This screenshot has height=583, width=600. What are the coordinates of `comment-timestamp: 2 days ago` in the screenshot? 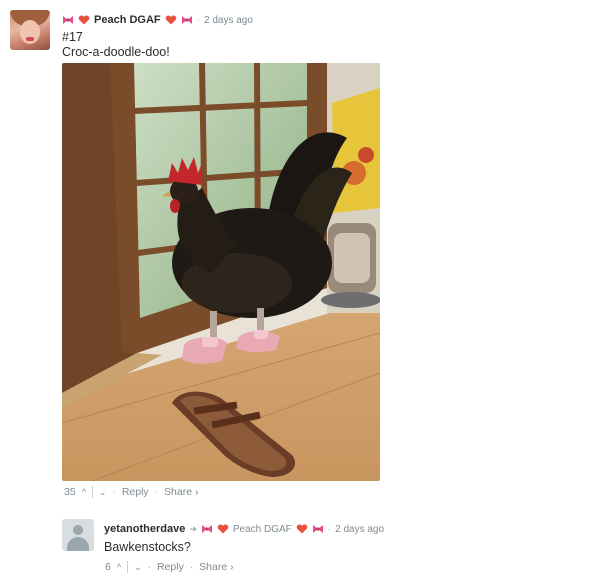 It's located at (228, 20).